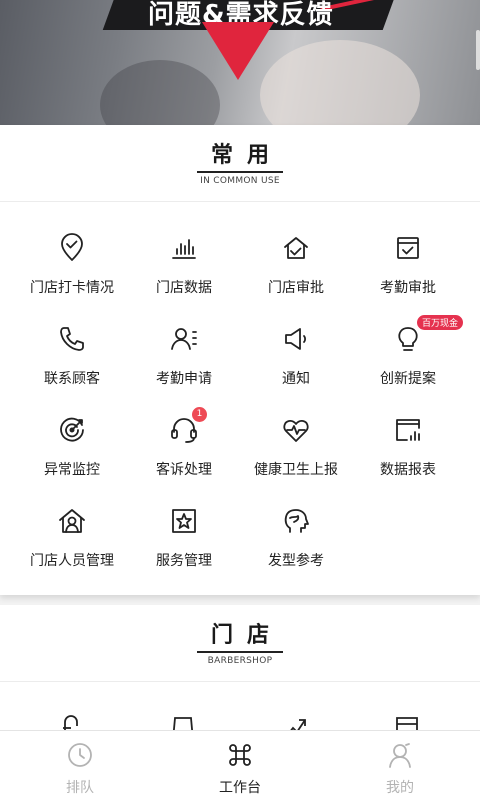 The height and width of the screenshot is (800, 480). Describe the element at coordinates (440, 322) in the screenshot. I see `cash-badge: 百万现金` at that location.